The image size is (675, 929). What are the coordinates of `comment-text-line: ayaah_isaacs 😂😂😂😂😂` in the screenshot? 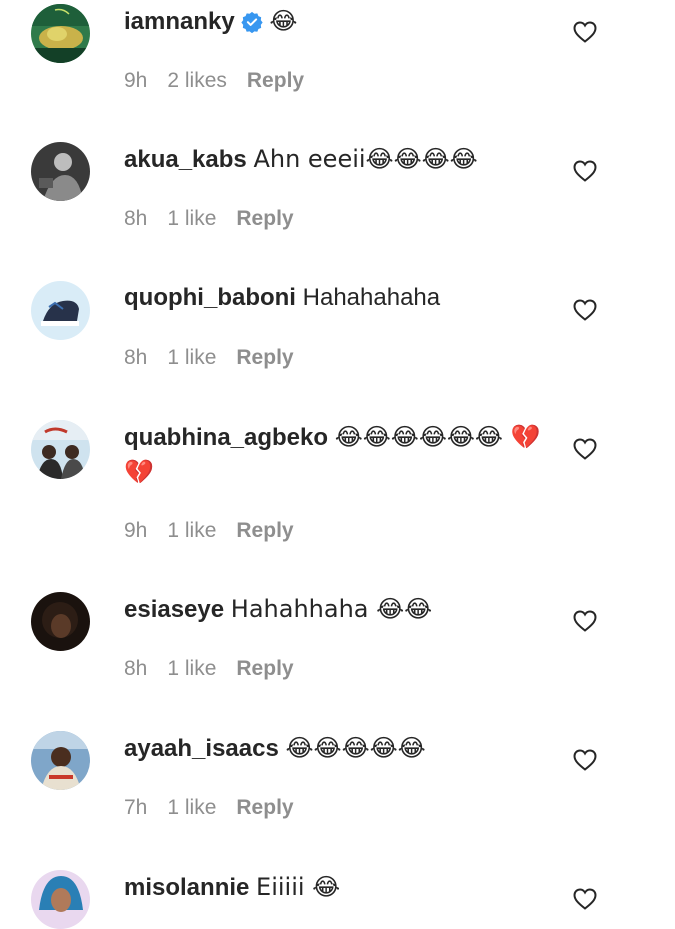 It's located at (339, 748).